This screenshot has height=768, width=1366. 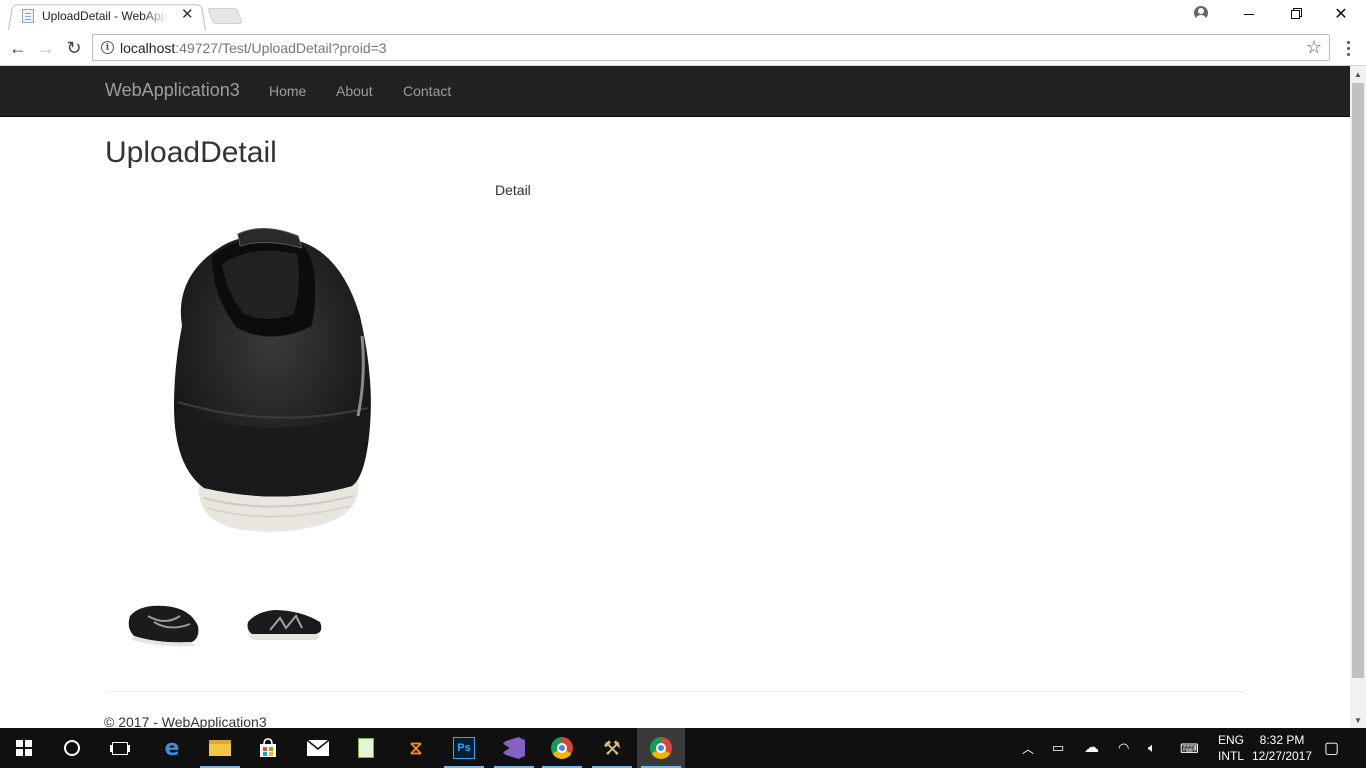 What do you see at coordinates (513, 190) in the screenshot?
I see `detail-label: Detail` at bounding box center [513, 190].